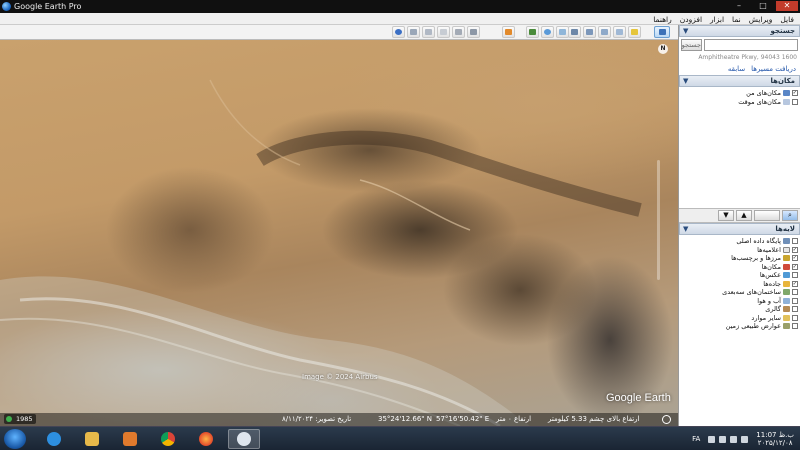 This screenshot has height=450, width=800. I want to click on sunlight-icon, so click(547, 32).